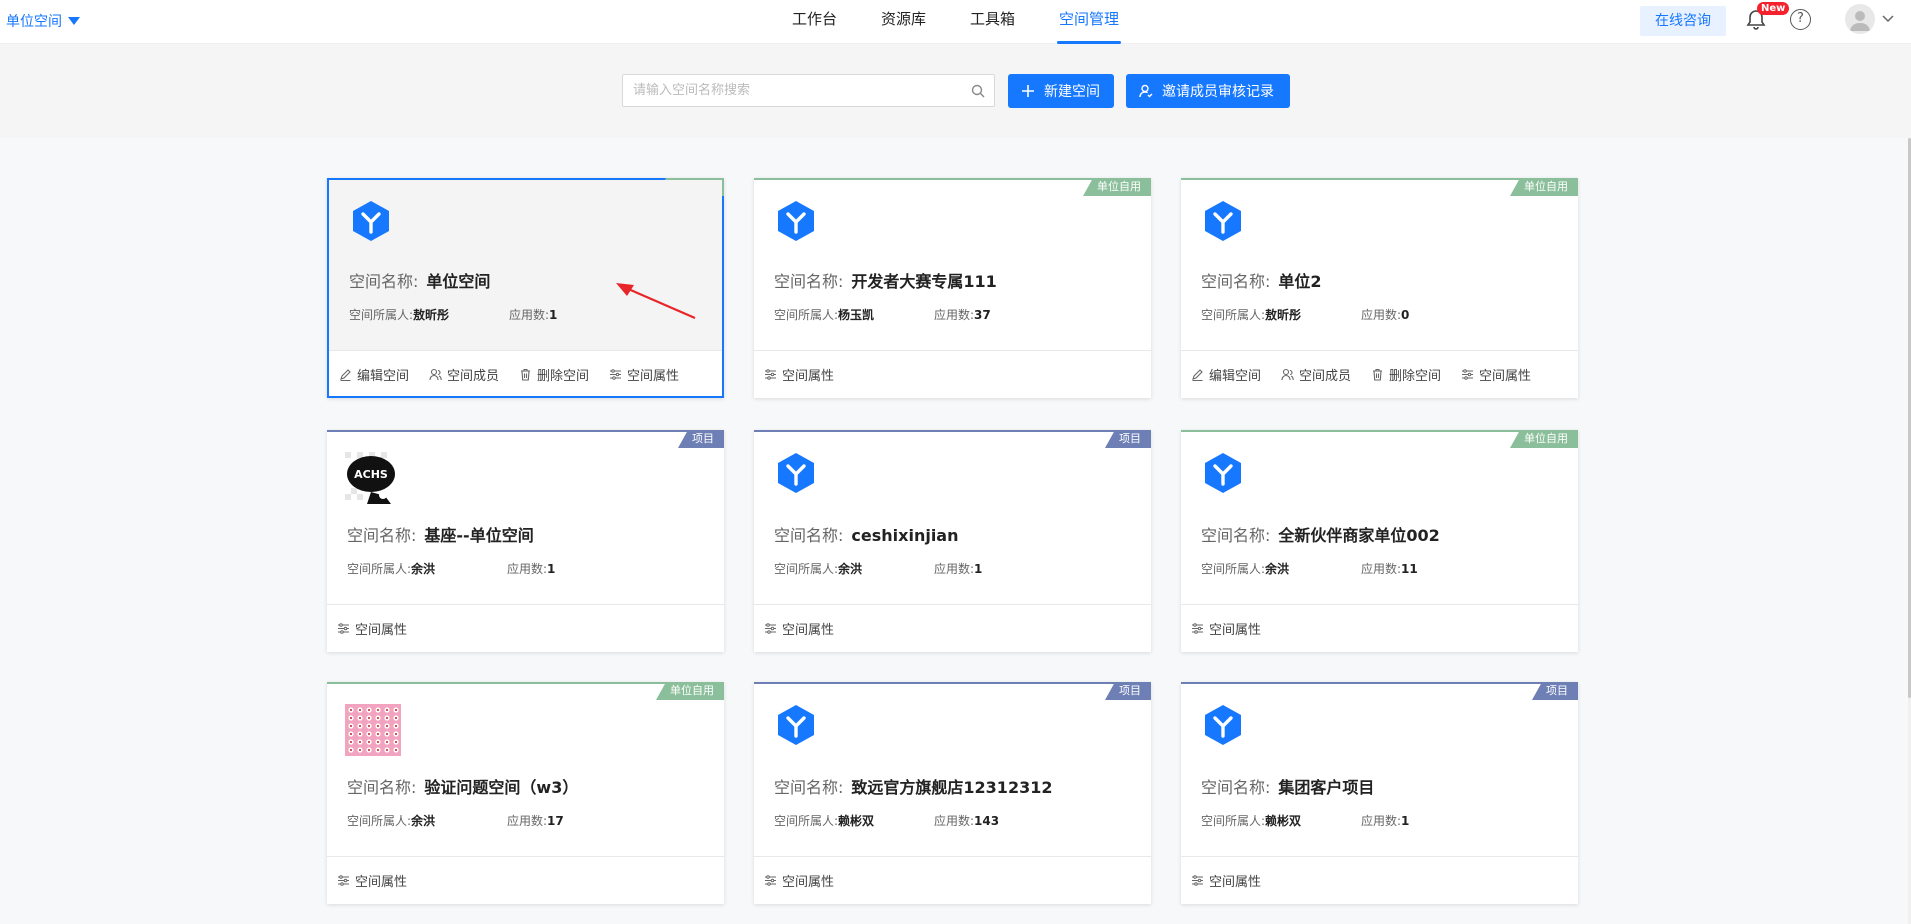 The height and width of the screenshot is (924, 1911). Describe the element at coordinates (435, 374) in the screenshot. I see `members-icon` at that location.